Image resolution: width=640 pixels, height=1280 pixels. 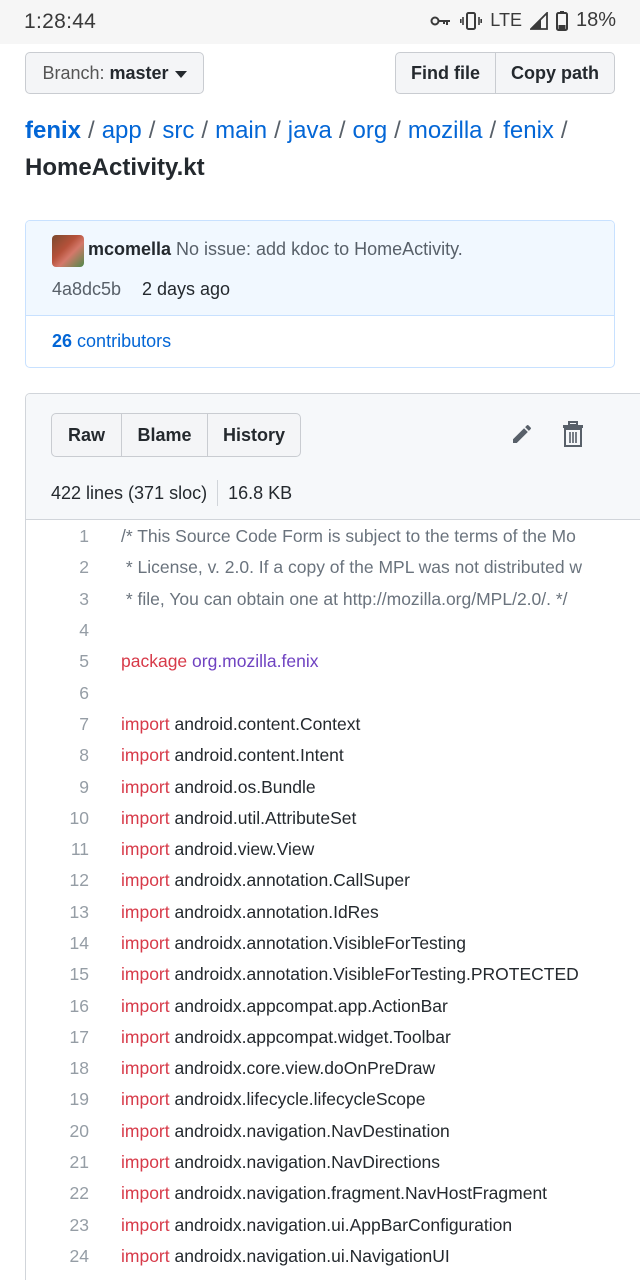 I want to click on code-token: androidx.annotation.VisibleForTesting, so click(x=320, y=943).